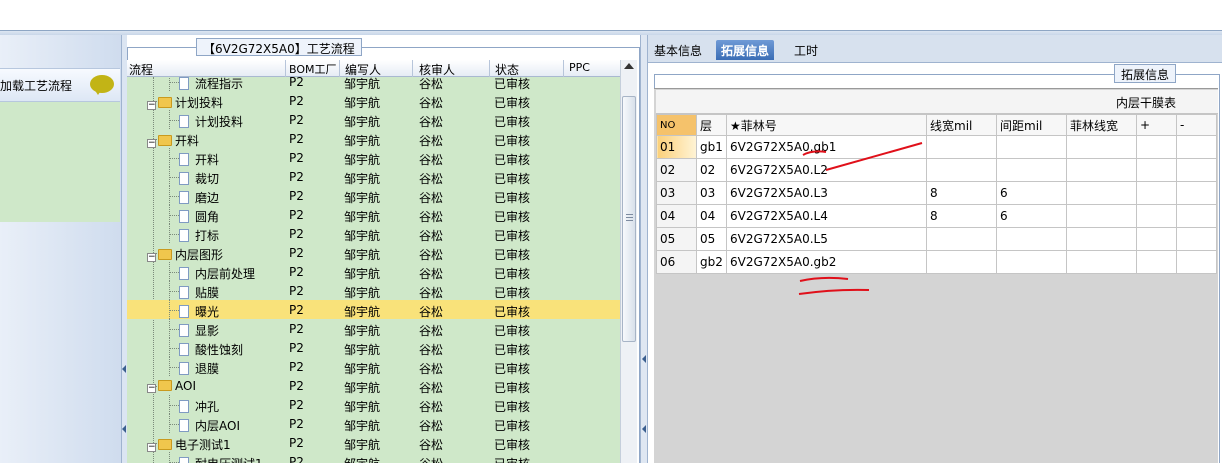  What do you see at coordinates (860, 218) in the screenshot?
I see `red-annotation-marks` at bounding box center [860, 218].